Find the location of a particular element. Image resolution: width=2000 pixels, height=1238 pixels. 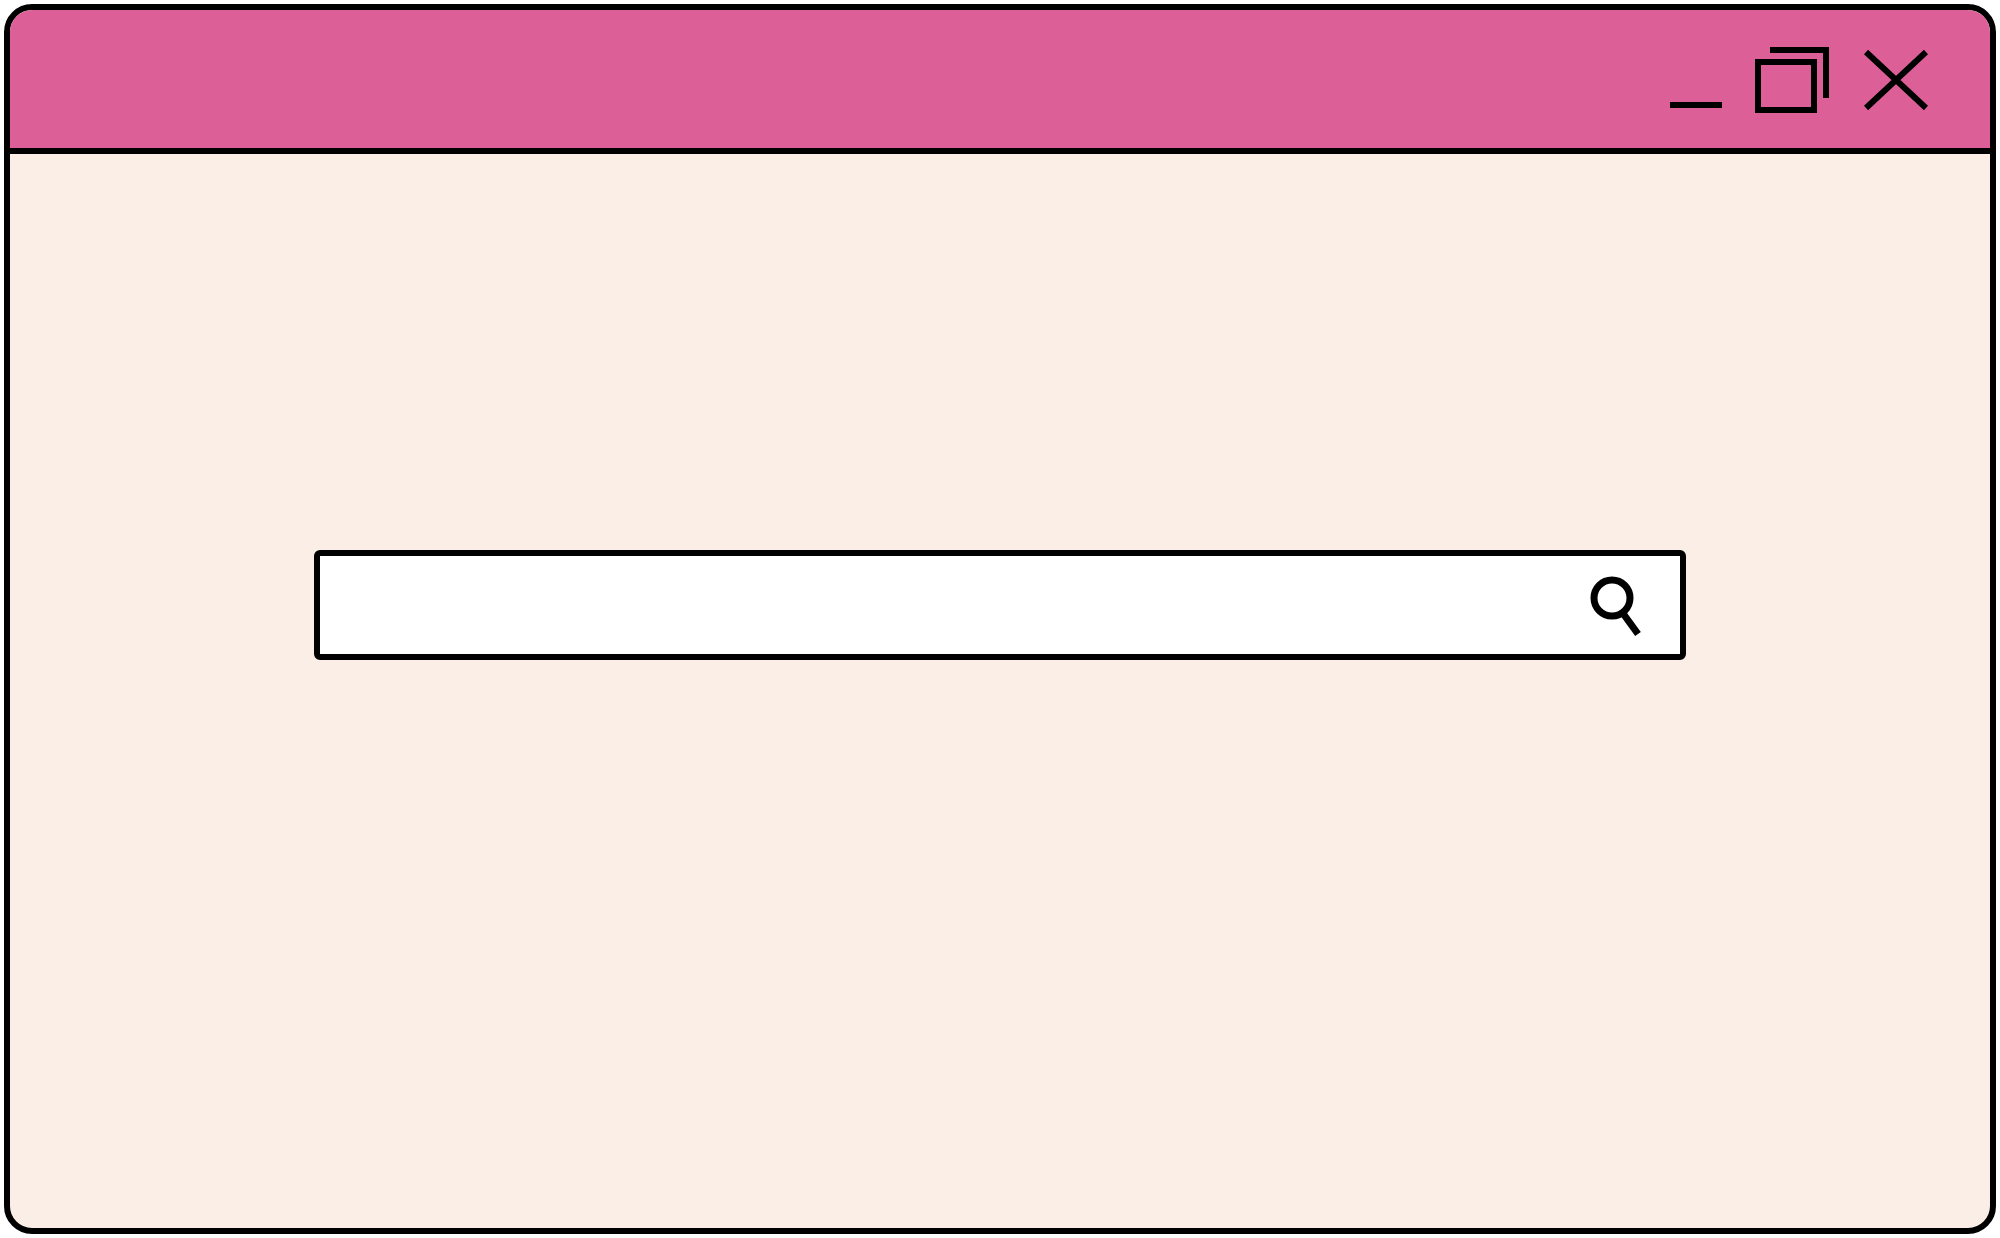

close-icon is located at coordinates (1896, 79).